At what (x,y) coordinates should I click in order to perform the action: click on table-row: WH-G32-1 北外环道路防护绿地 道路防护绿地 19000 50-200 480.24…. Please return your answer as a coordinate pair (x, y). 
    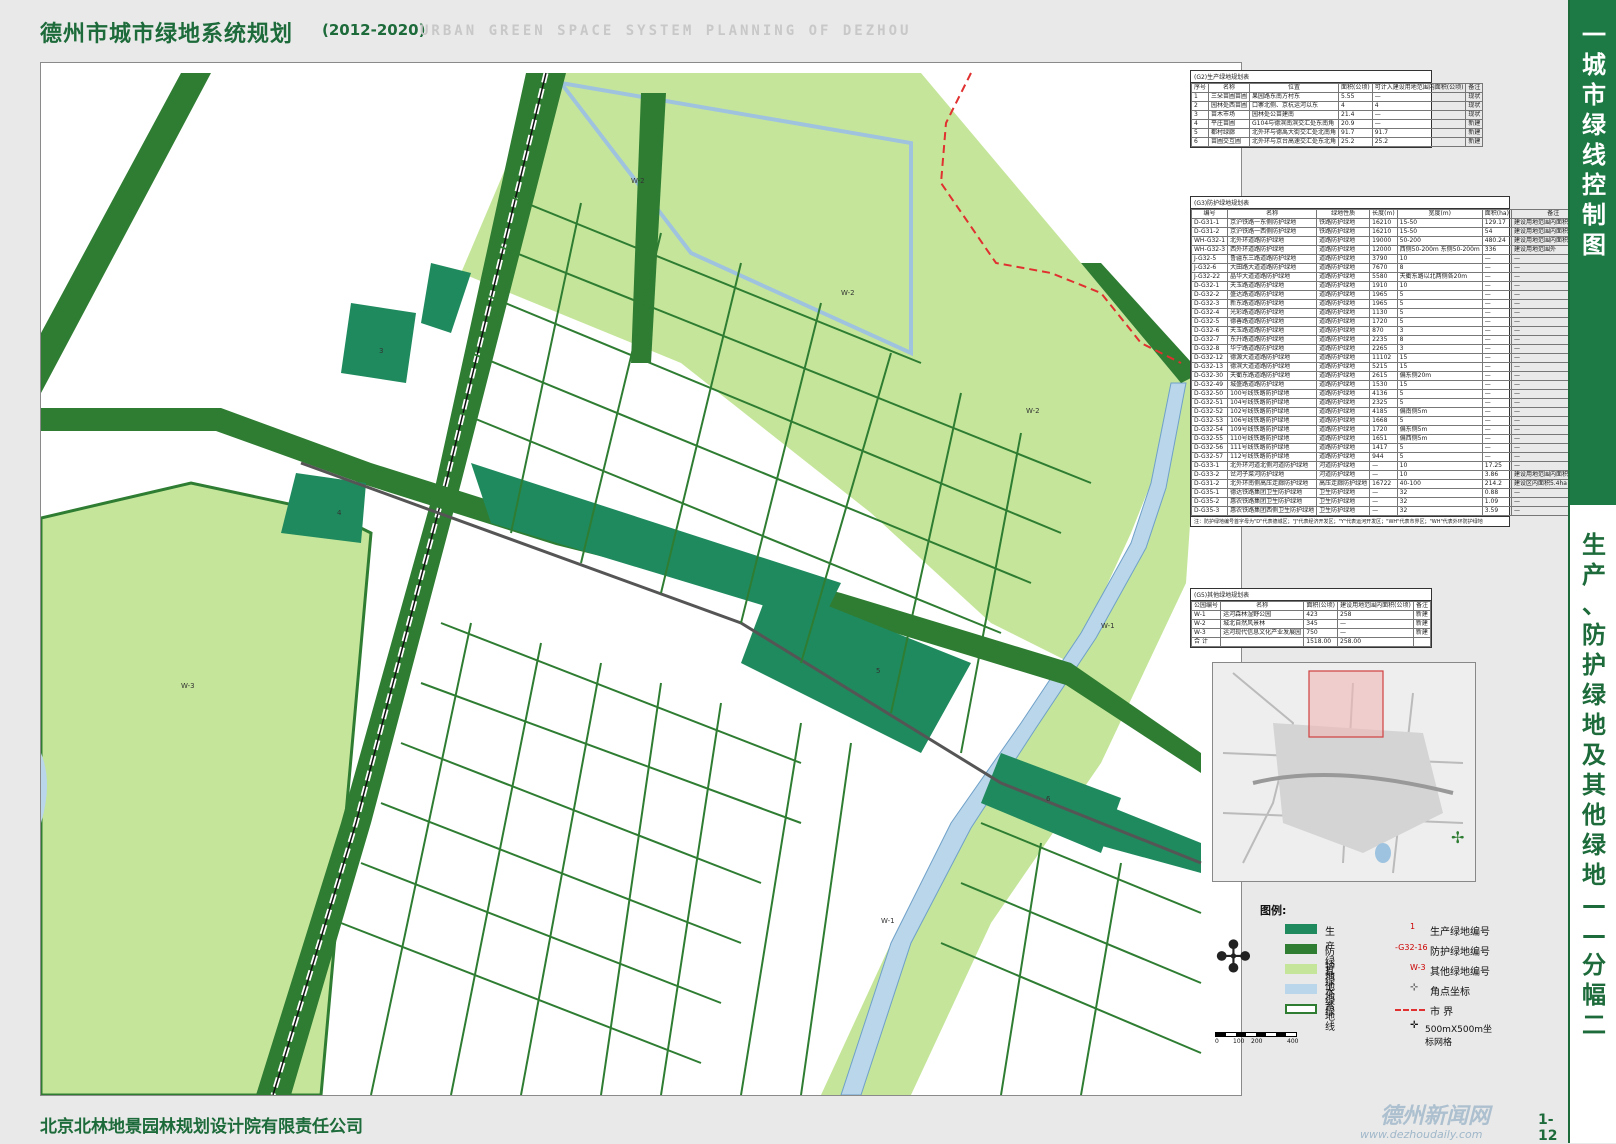
    Looking at the image, I should click on (1393, 241).